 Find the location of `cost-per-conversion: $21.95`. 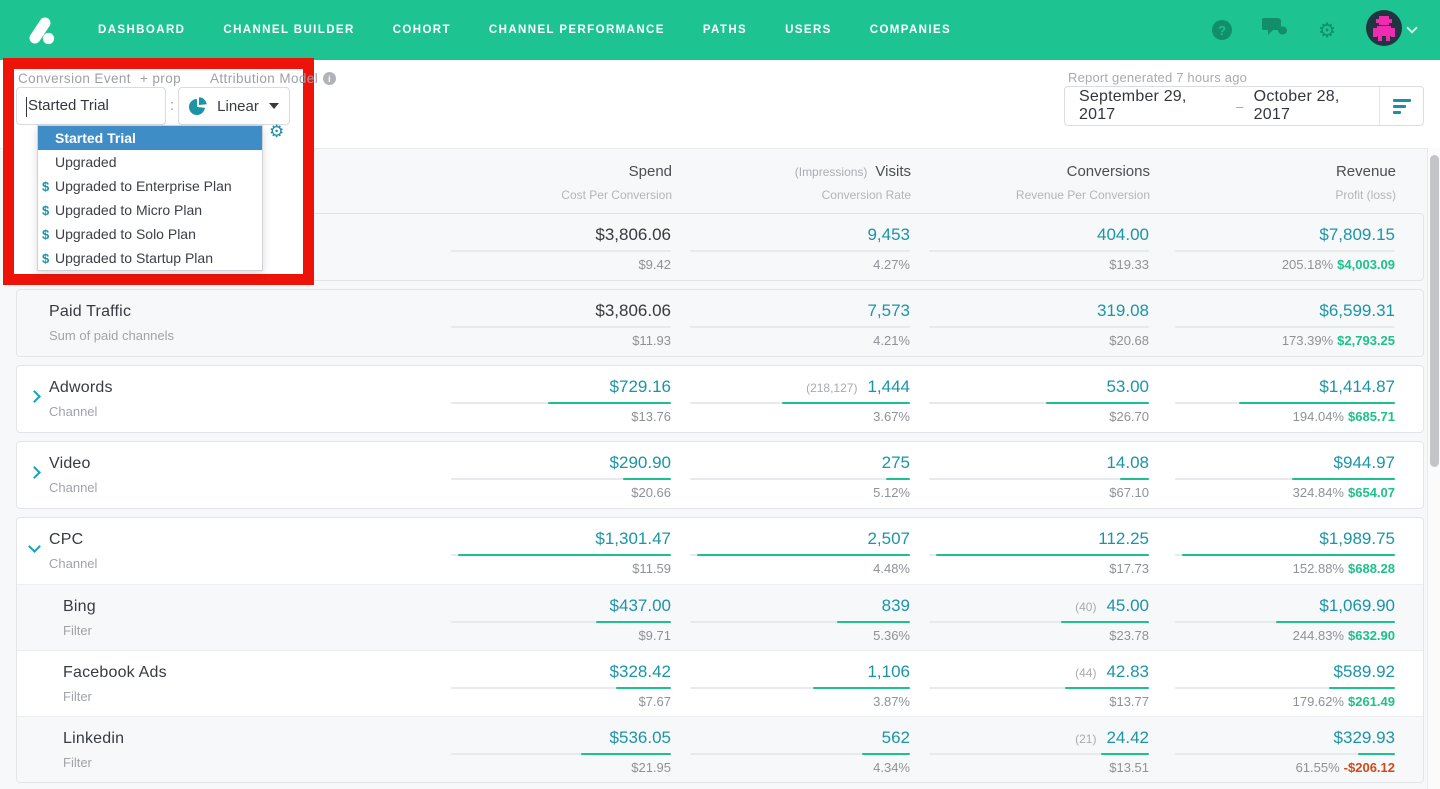

cost-per-conversion: $21.95 is located at coordinates (651, 767).